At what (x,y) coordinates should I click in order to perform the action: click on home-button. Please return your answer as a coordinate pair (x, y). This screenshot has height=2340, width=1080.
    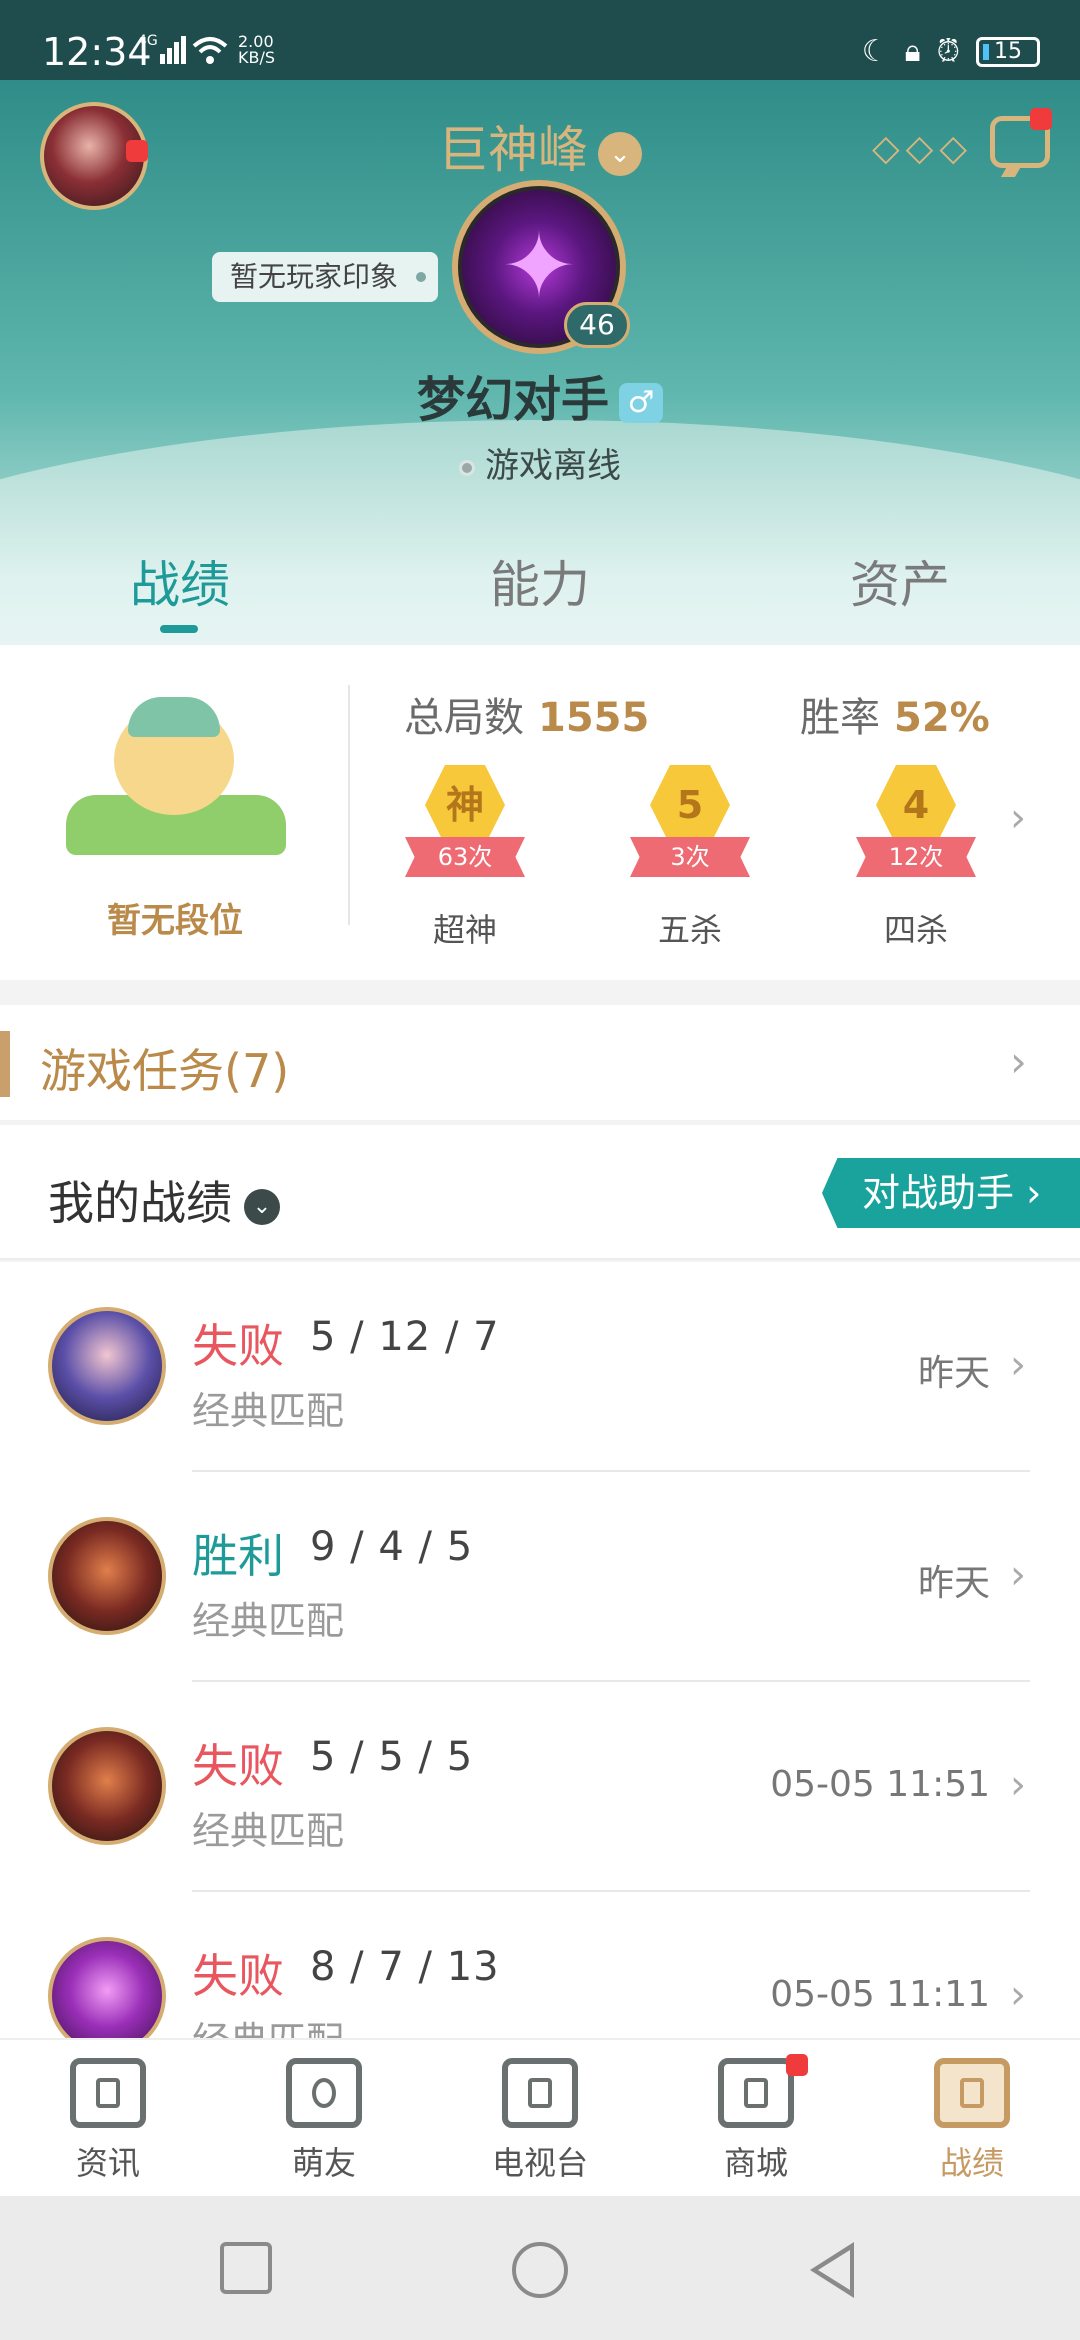
    Looking at the image, I should click on (540, 2270).